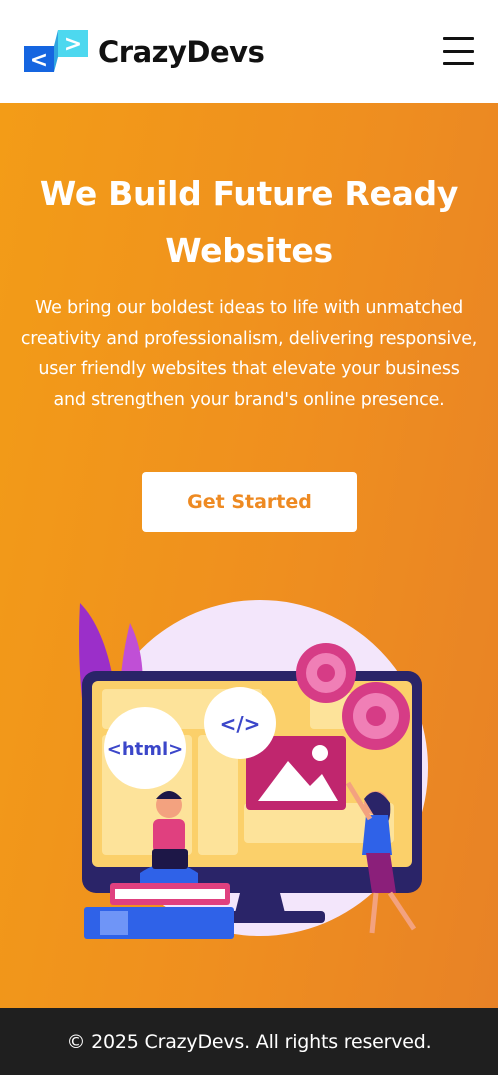 This screenshot has width=498, height=1075. I want to click on get-started-button: Get Started, so click(249, 502).